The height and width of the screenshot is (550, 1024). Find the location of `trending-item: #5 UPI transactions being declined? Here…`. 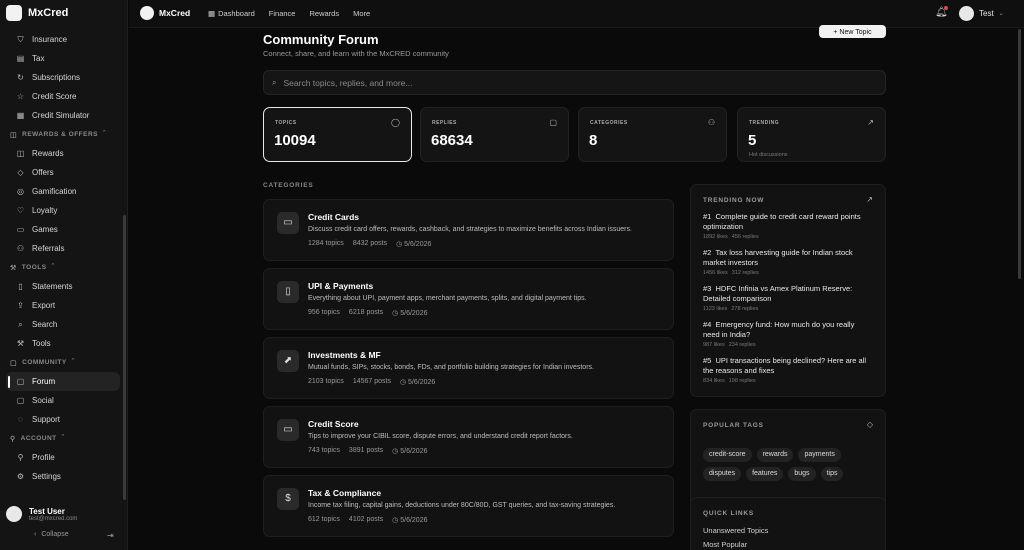

trending-item: #5 UPI transactions being declined? Here… is located at coordinates (788, 370).